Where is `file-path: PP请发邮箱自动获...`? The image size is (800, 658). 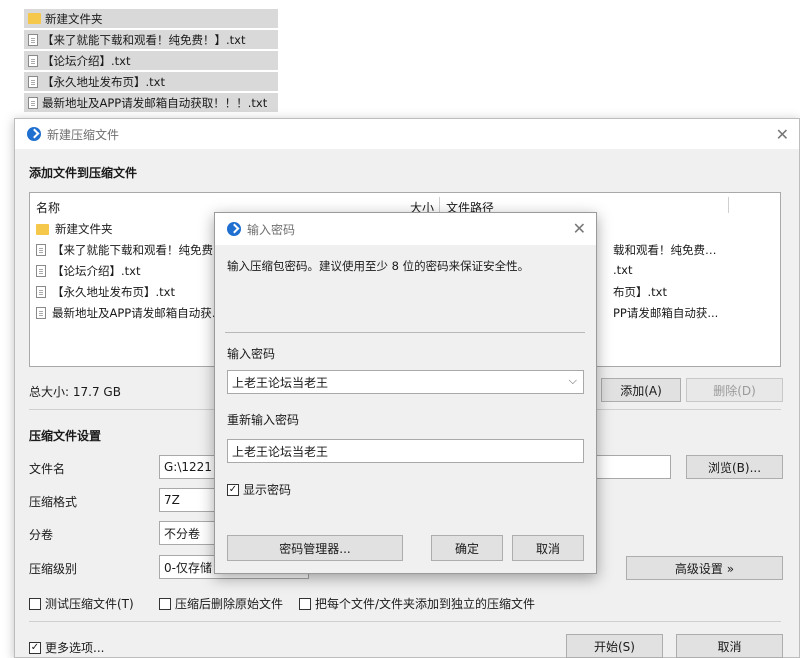 file-path: PP请发邮箱自动获... is located at coordinates (666, 313).